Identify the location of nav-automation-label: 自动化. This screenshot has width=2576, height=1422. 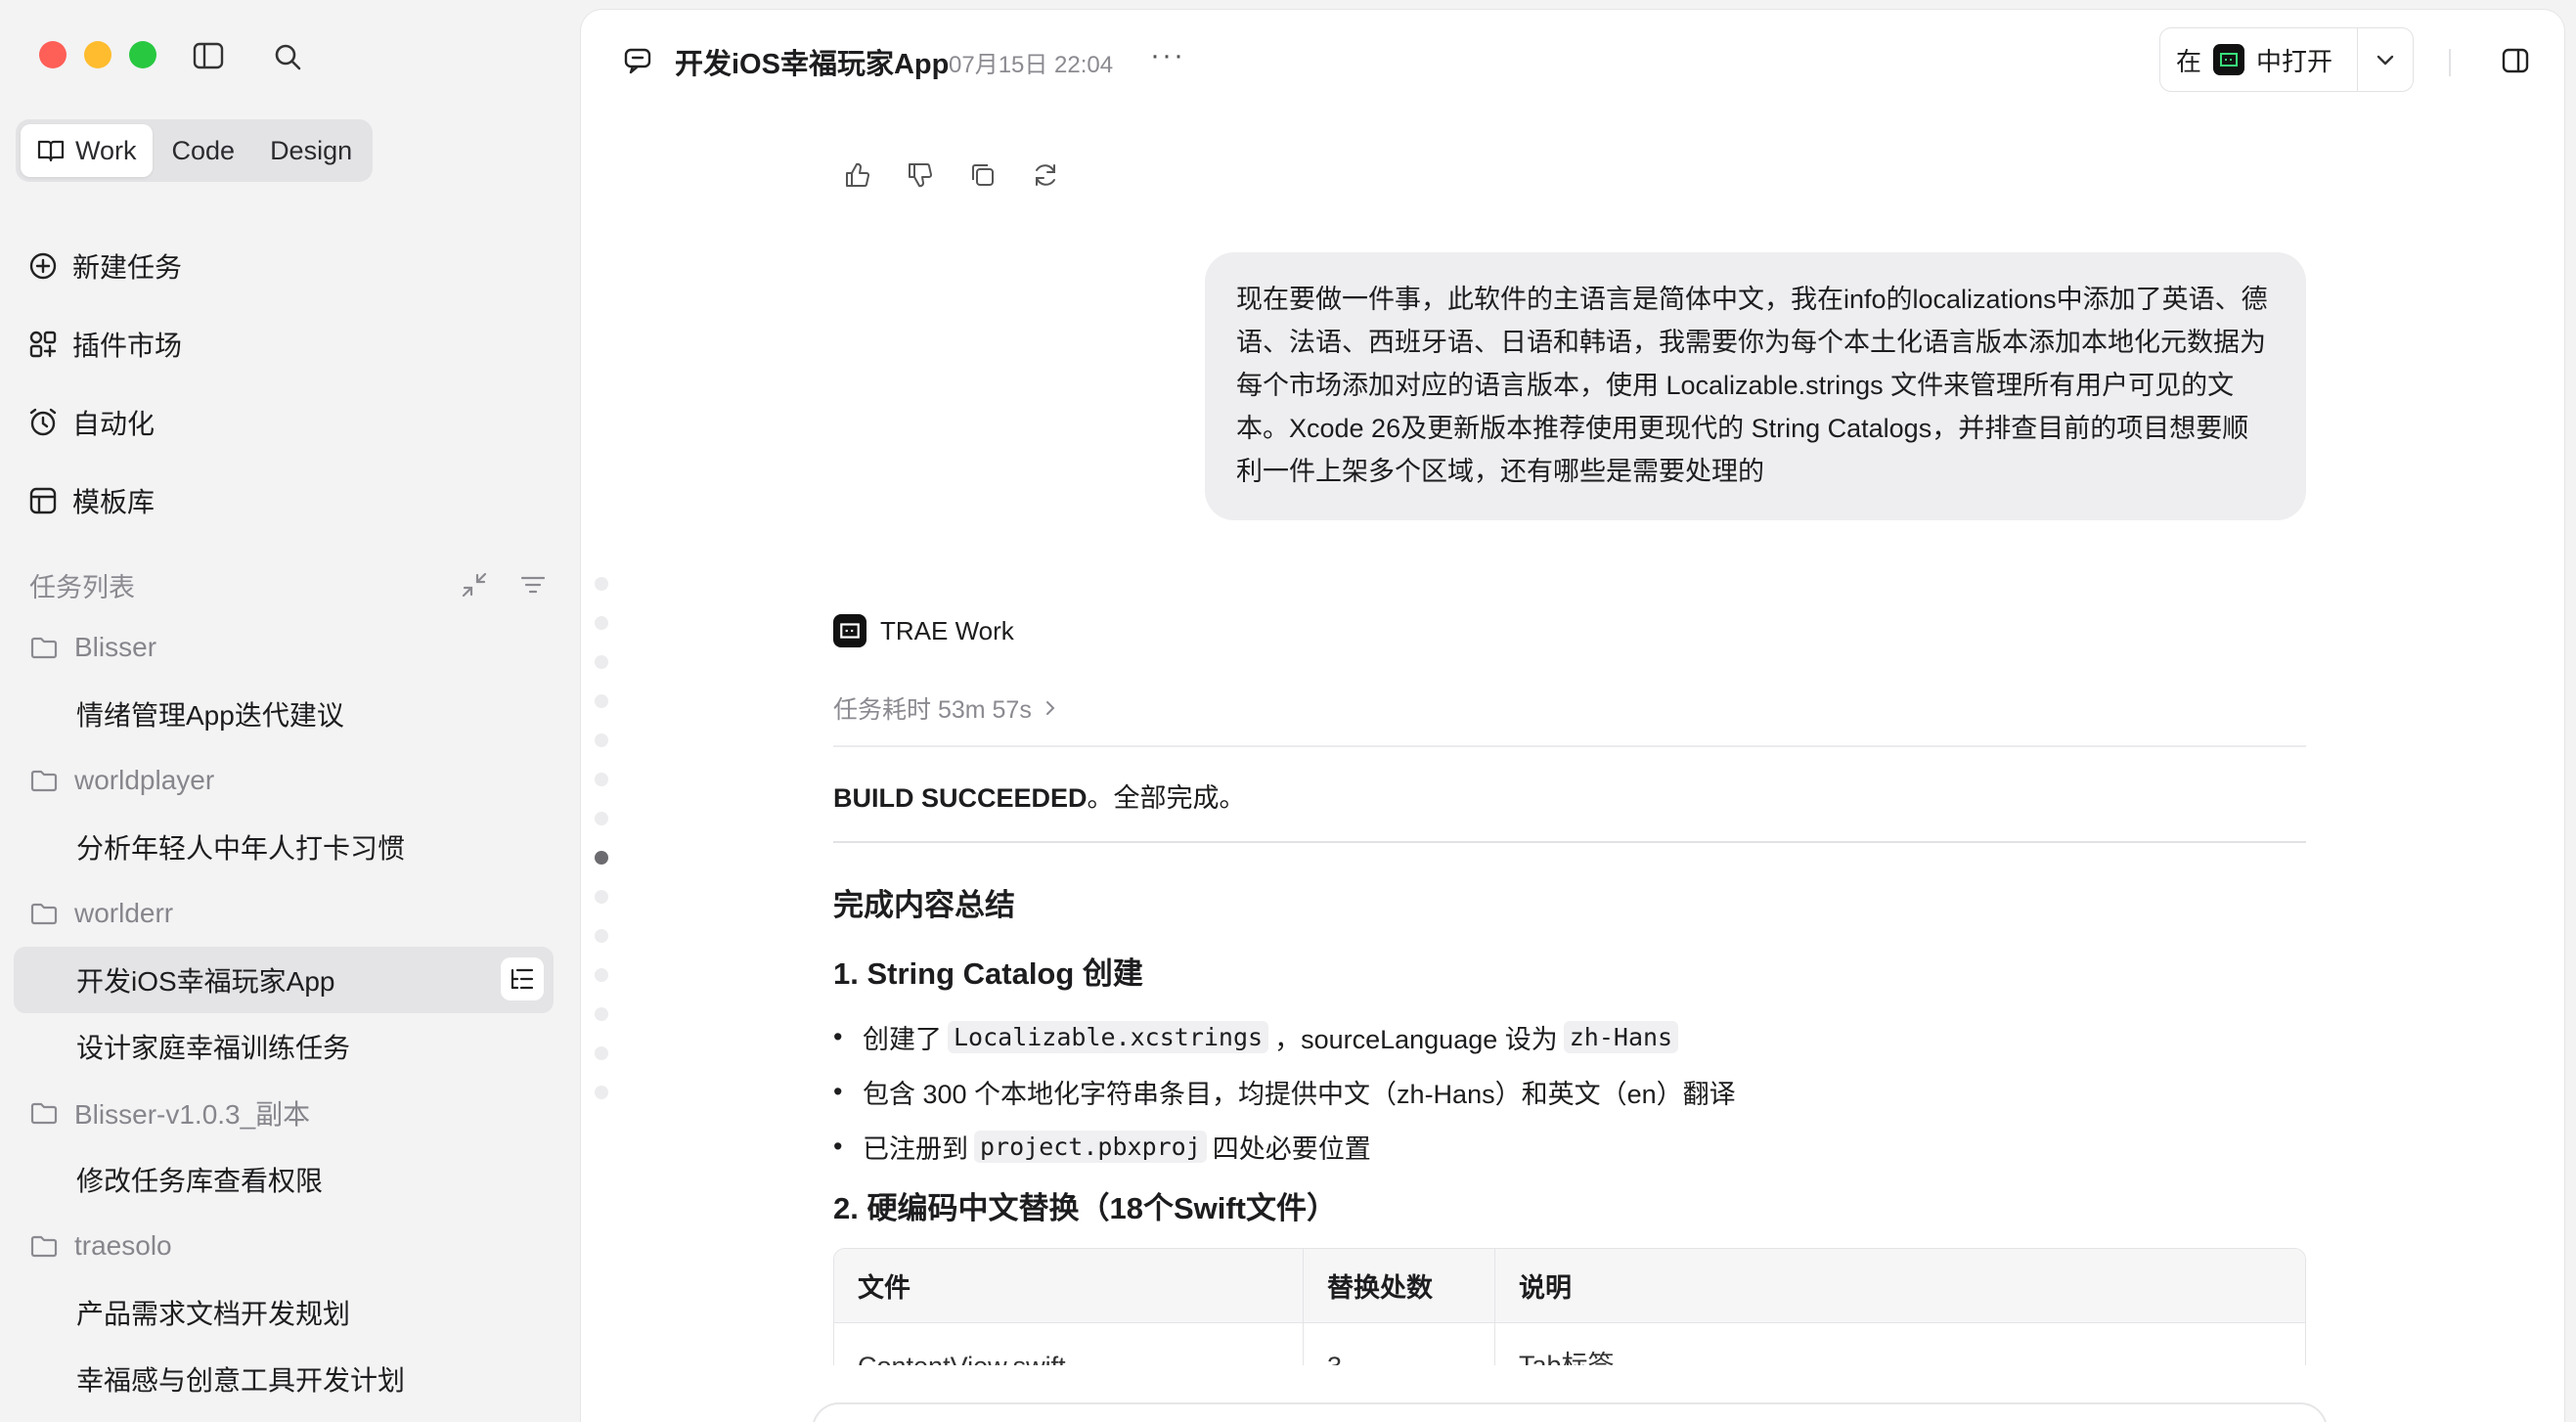
(113, 424).